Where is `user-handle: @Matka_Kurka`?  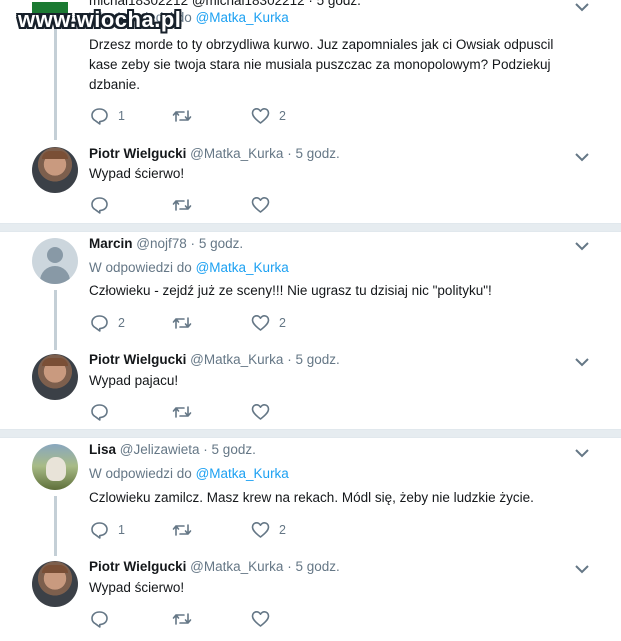 user-handle: @Matka_Kurka is located at coordinates (236, 566).